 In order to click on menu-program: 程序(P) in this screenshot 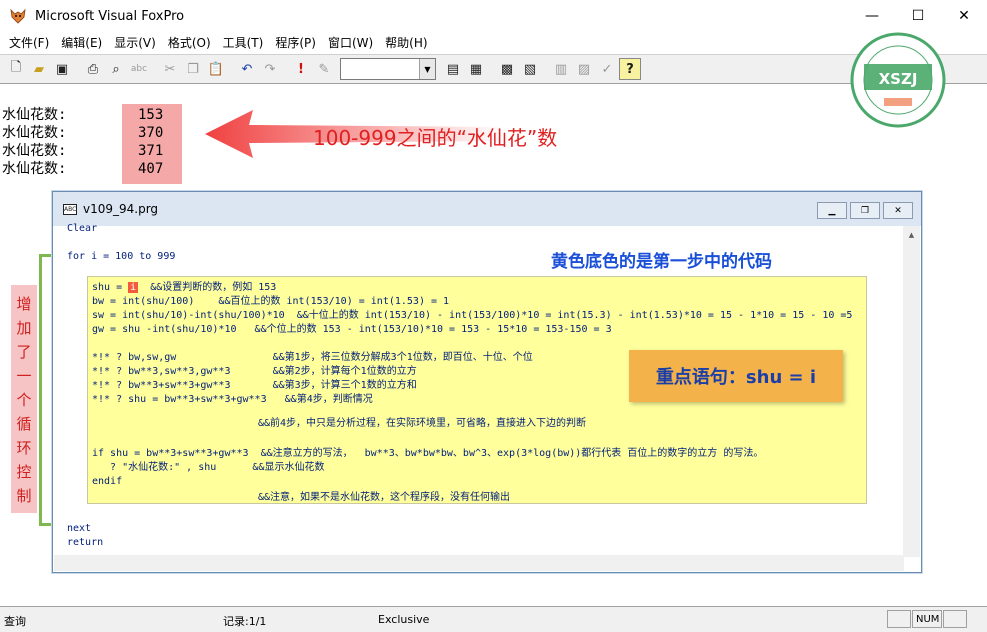, I will do `click(295, 42)`.